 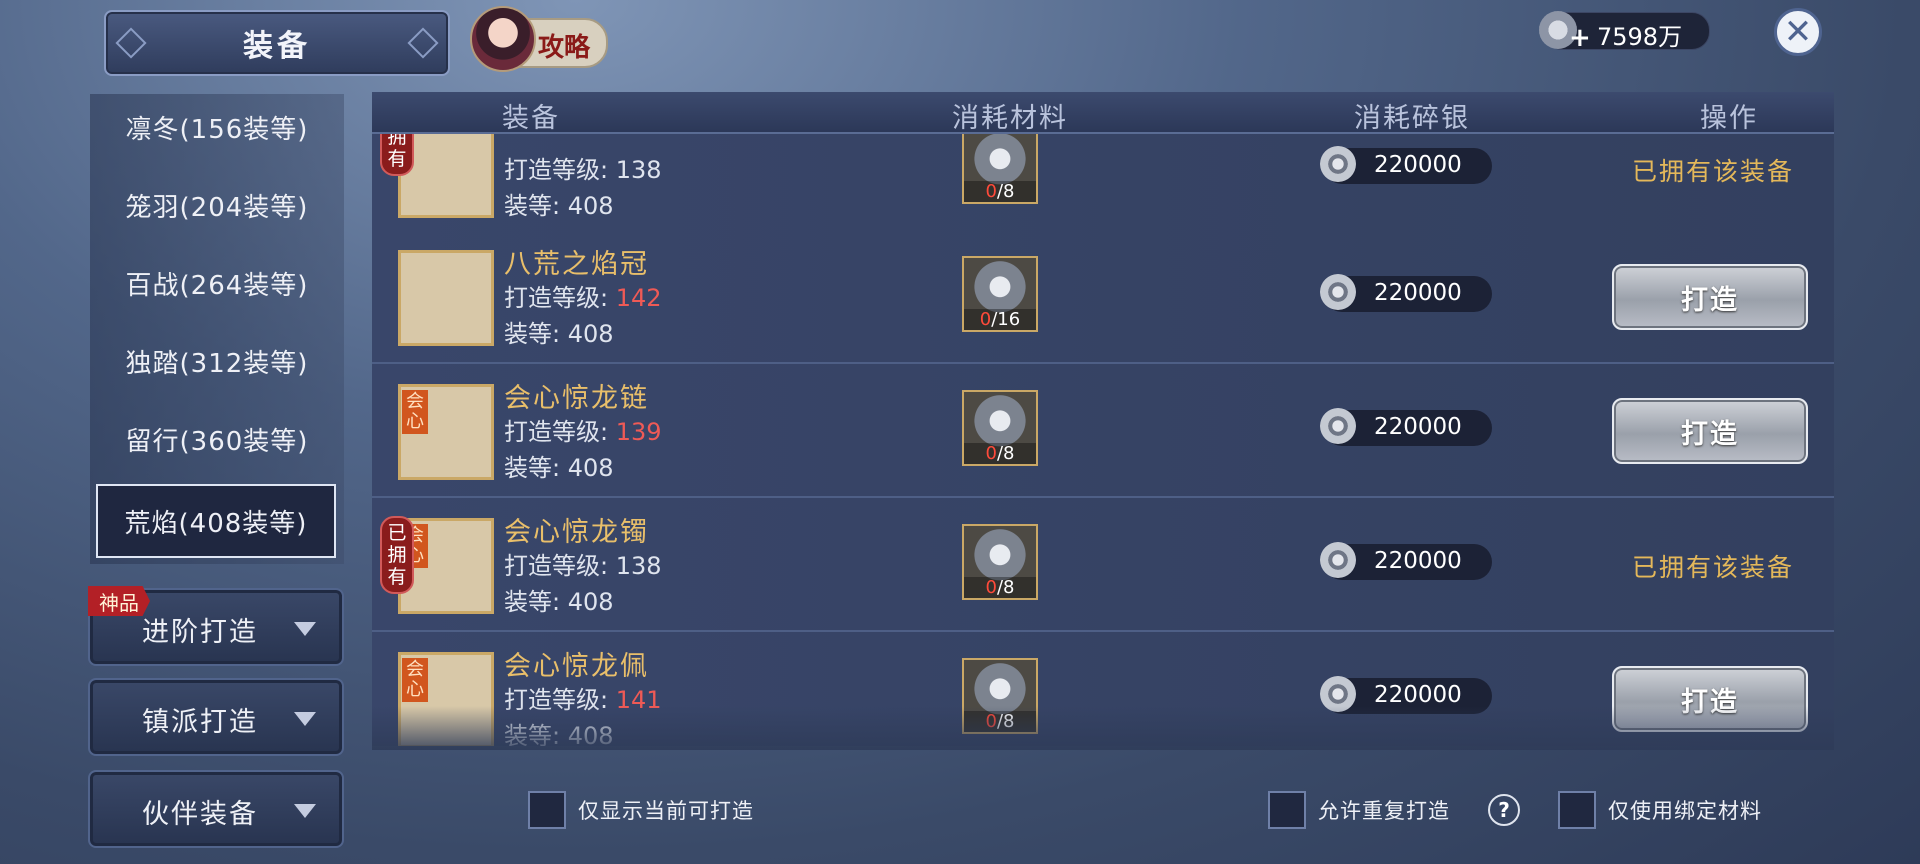 I want to click on sidebar-item-label: 百战(264装等), so click(x=217, y=285).